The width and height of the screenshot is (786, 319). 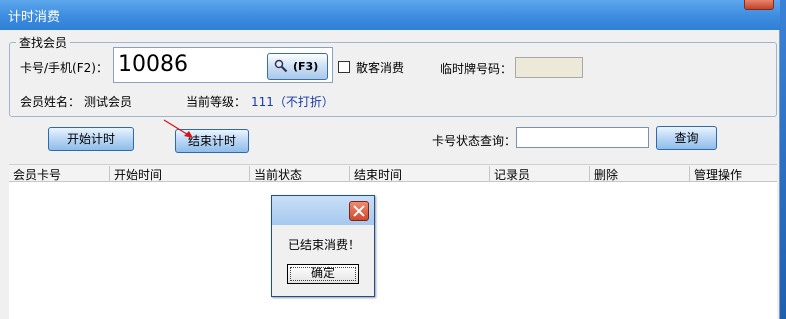 I want to click on temp-plate-label: 临时牌号码：, so click(x=476, y=69).